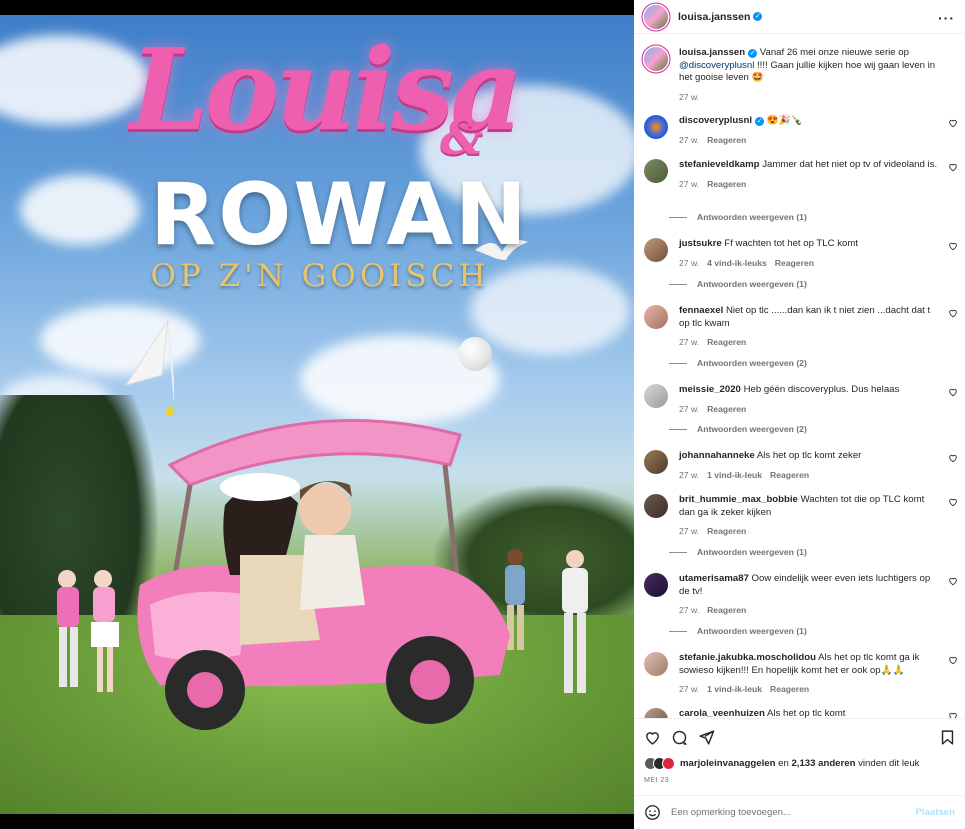 The image size is (965, 829). I want to click on likes-middle: en, so click(783, 763).